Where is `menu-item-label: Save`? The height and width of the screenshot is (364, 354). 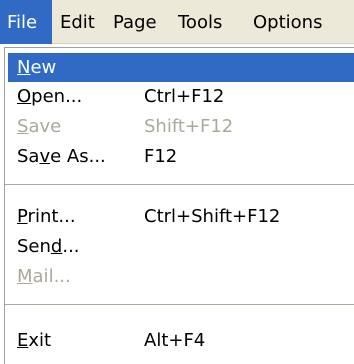
menu-item-label: Save is located at coordinates (39, 126).